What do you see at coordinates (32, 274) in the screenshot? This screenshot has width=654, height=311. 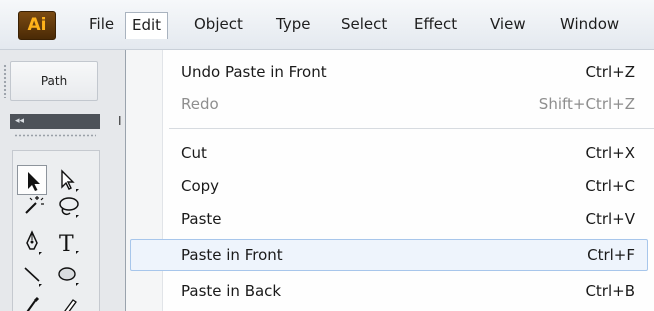 I see `line-segment-tool-icon` at bounding box center [32, 274].